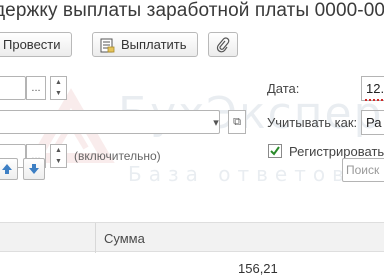 This screenshot has width=384, height=279. I want to click on register-checkbox, so click(275, 151).